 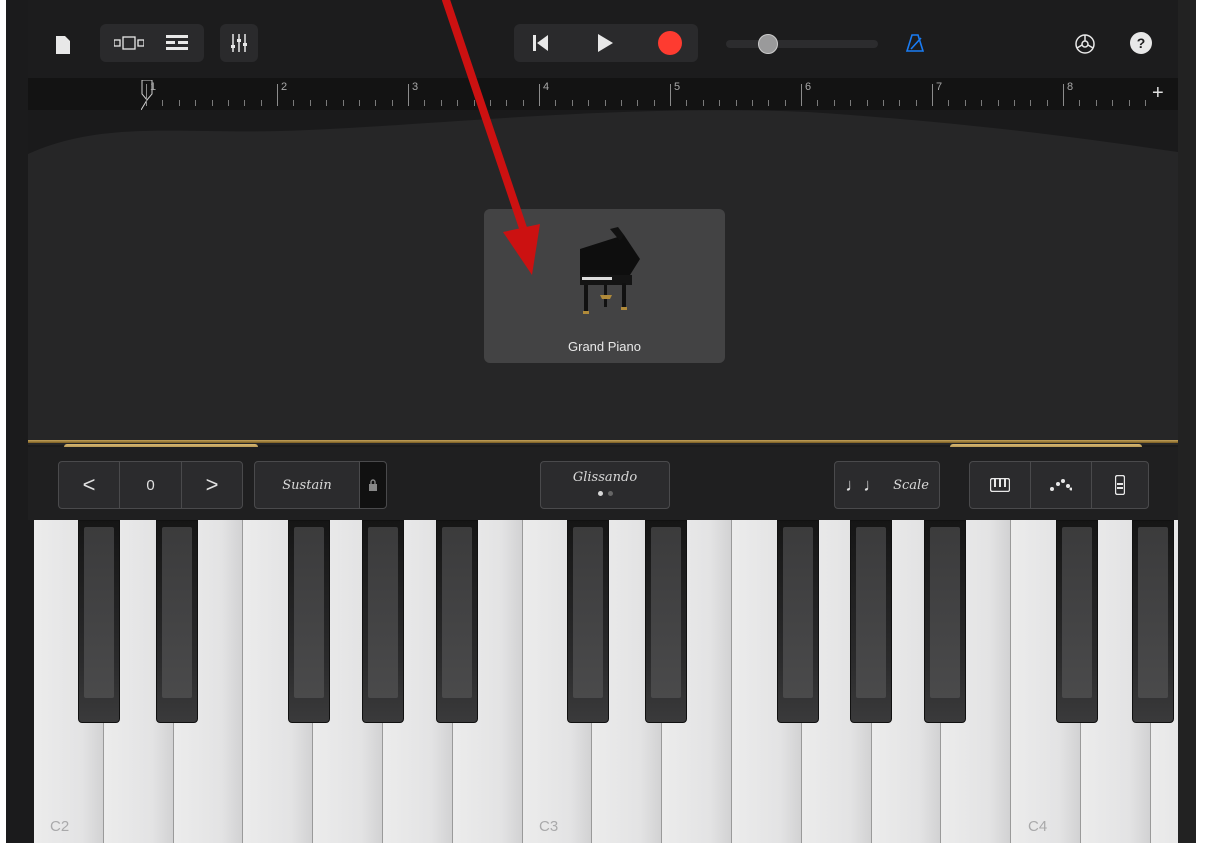 What do you see at coordinates (887, 485) in the screenshot?
I see `scale-button: ♩♩ Scale` at bounding box center [887, 485].